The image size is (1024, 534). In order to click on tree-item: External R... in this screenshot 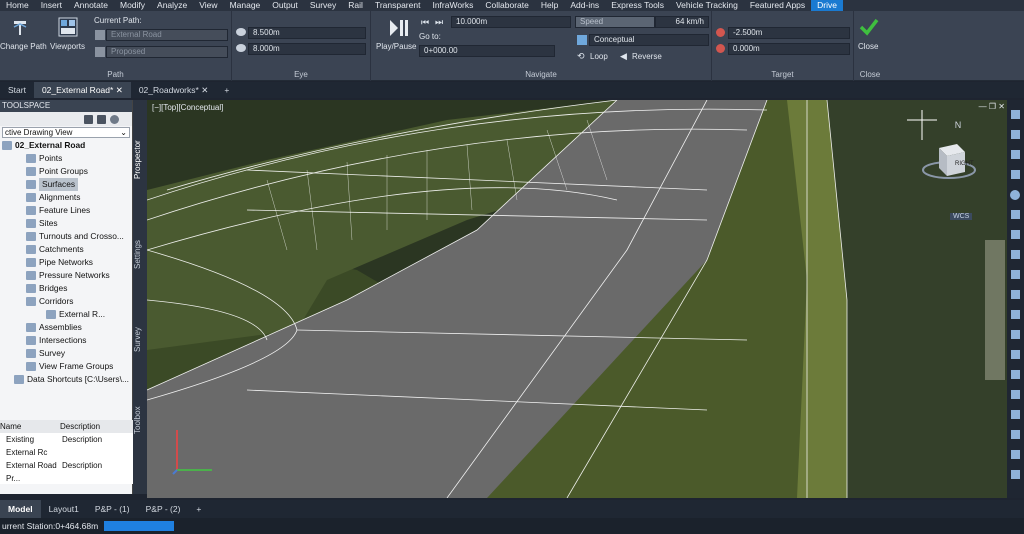, I will do `click(75, 314)`.